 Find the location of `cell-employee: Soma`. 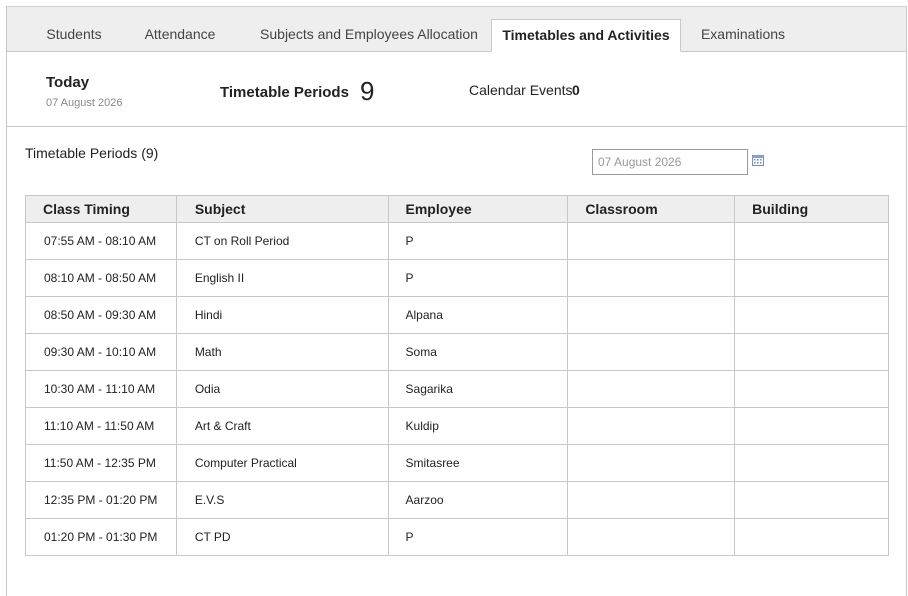

cell-employee: Soma is located at coordinates (478, 352).